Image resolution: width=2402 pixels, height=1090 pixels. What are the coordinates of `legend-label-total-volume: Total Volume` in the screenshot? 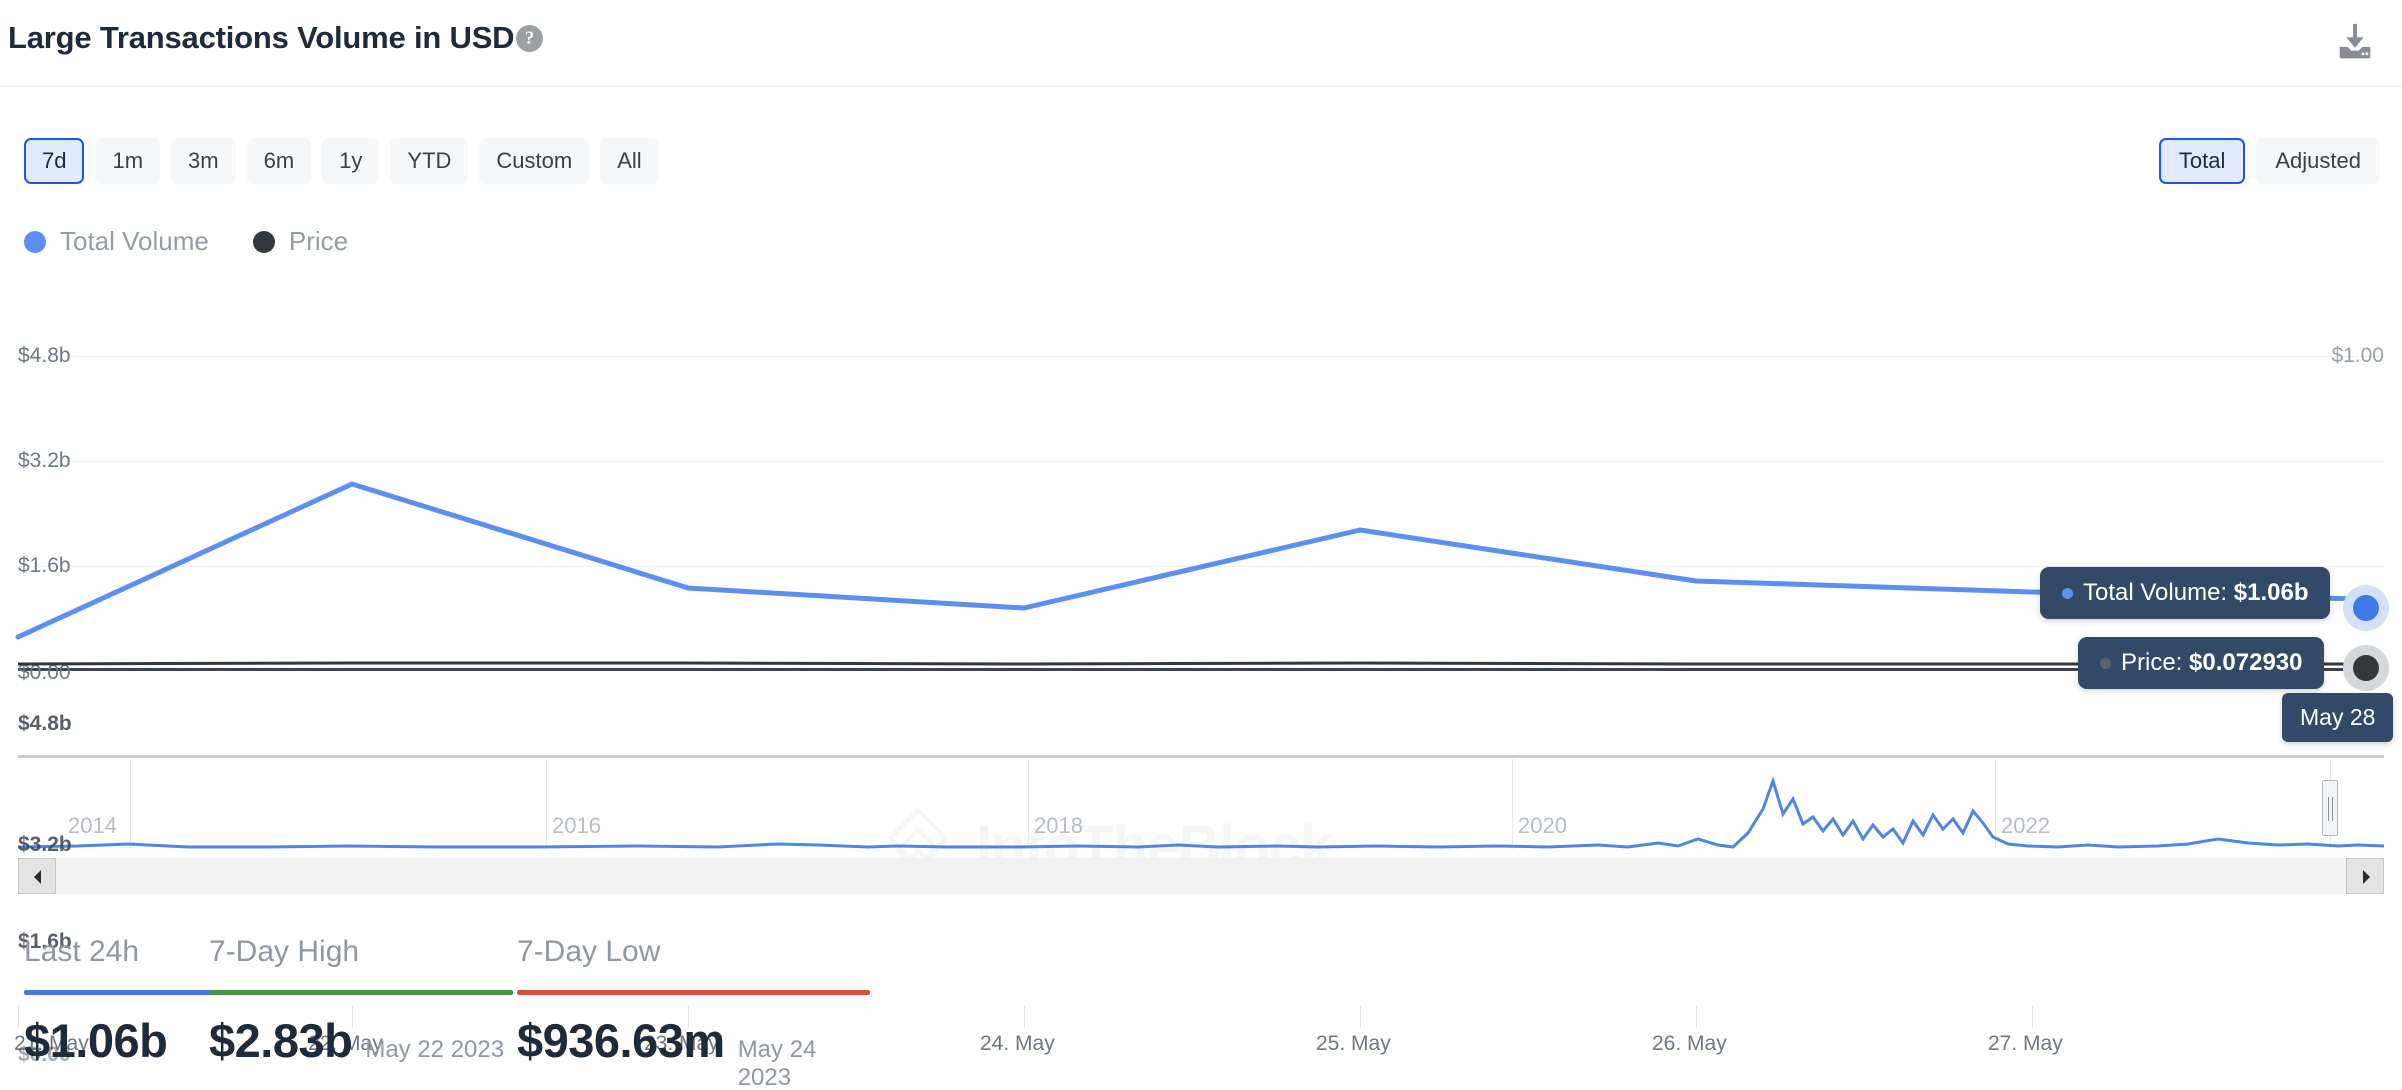 It's located at (134, 241).